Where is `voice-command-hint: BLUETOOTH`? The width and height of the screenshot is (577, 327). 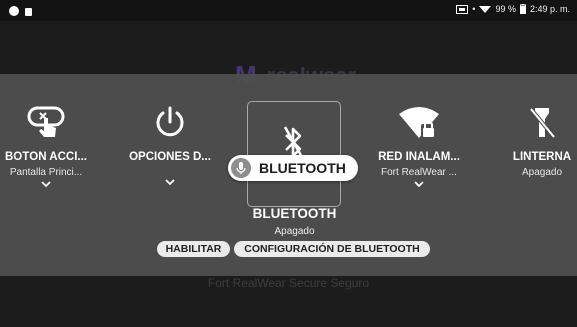
voice-command-hint: BLUETOOTH is located at coordinates (293, 168).